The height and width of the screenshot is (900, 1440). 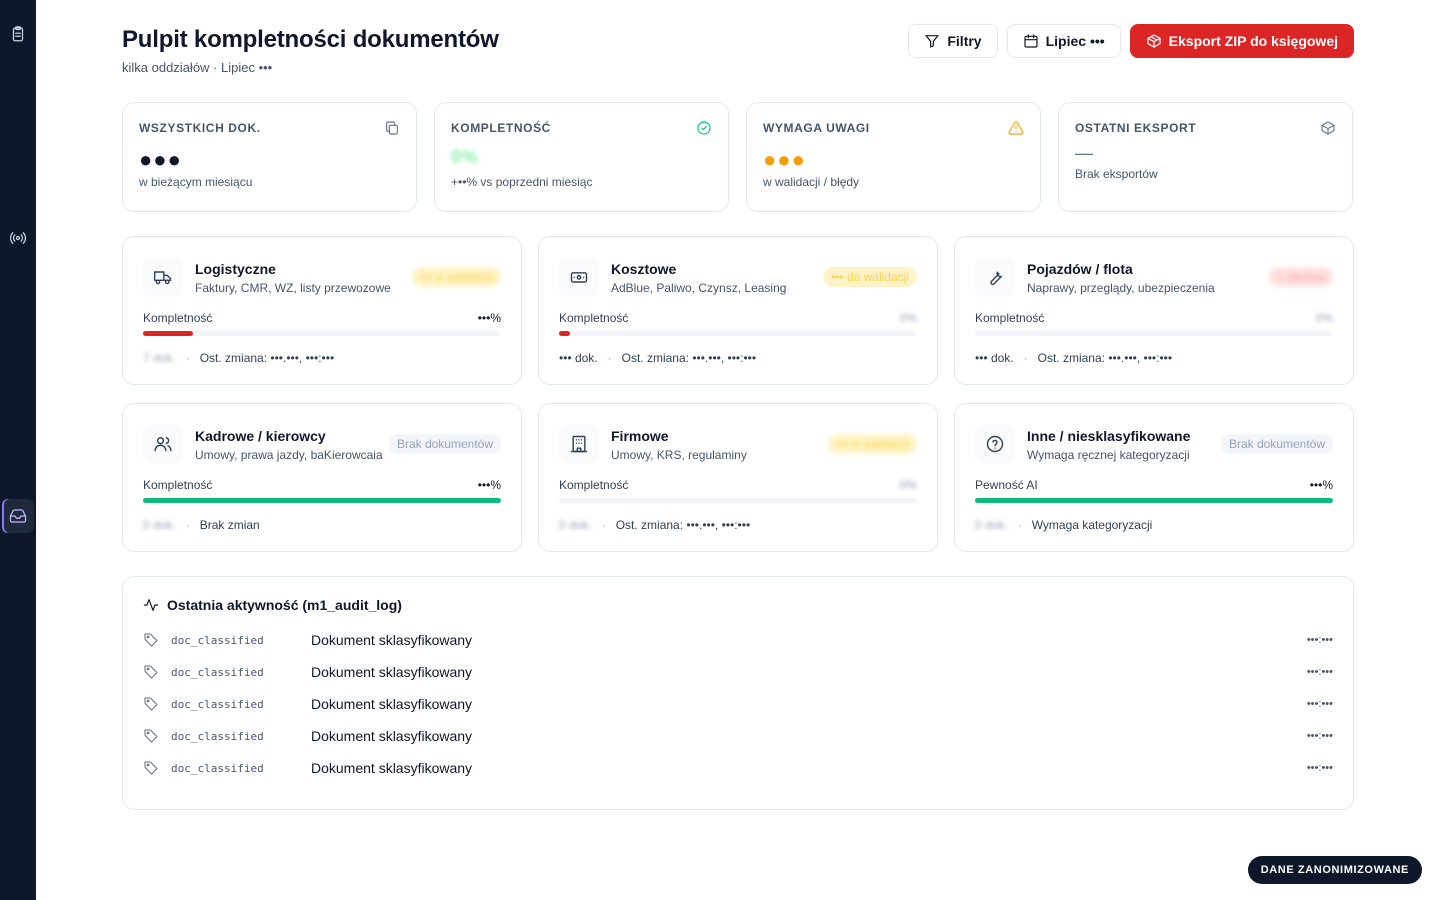 What do you see at coordinates (269, 157) in the screenshot?
I see `kpi-card-total: WSZYSTKICH DOK. ●●● w bieżącym miesiącu` at bounding box center [269, 157].